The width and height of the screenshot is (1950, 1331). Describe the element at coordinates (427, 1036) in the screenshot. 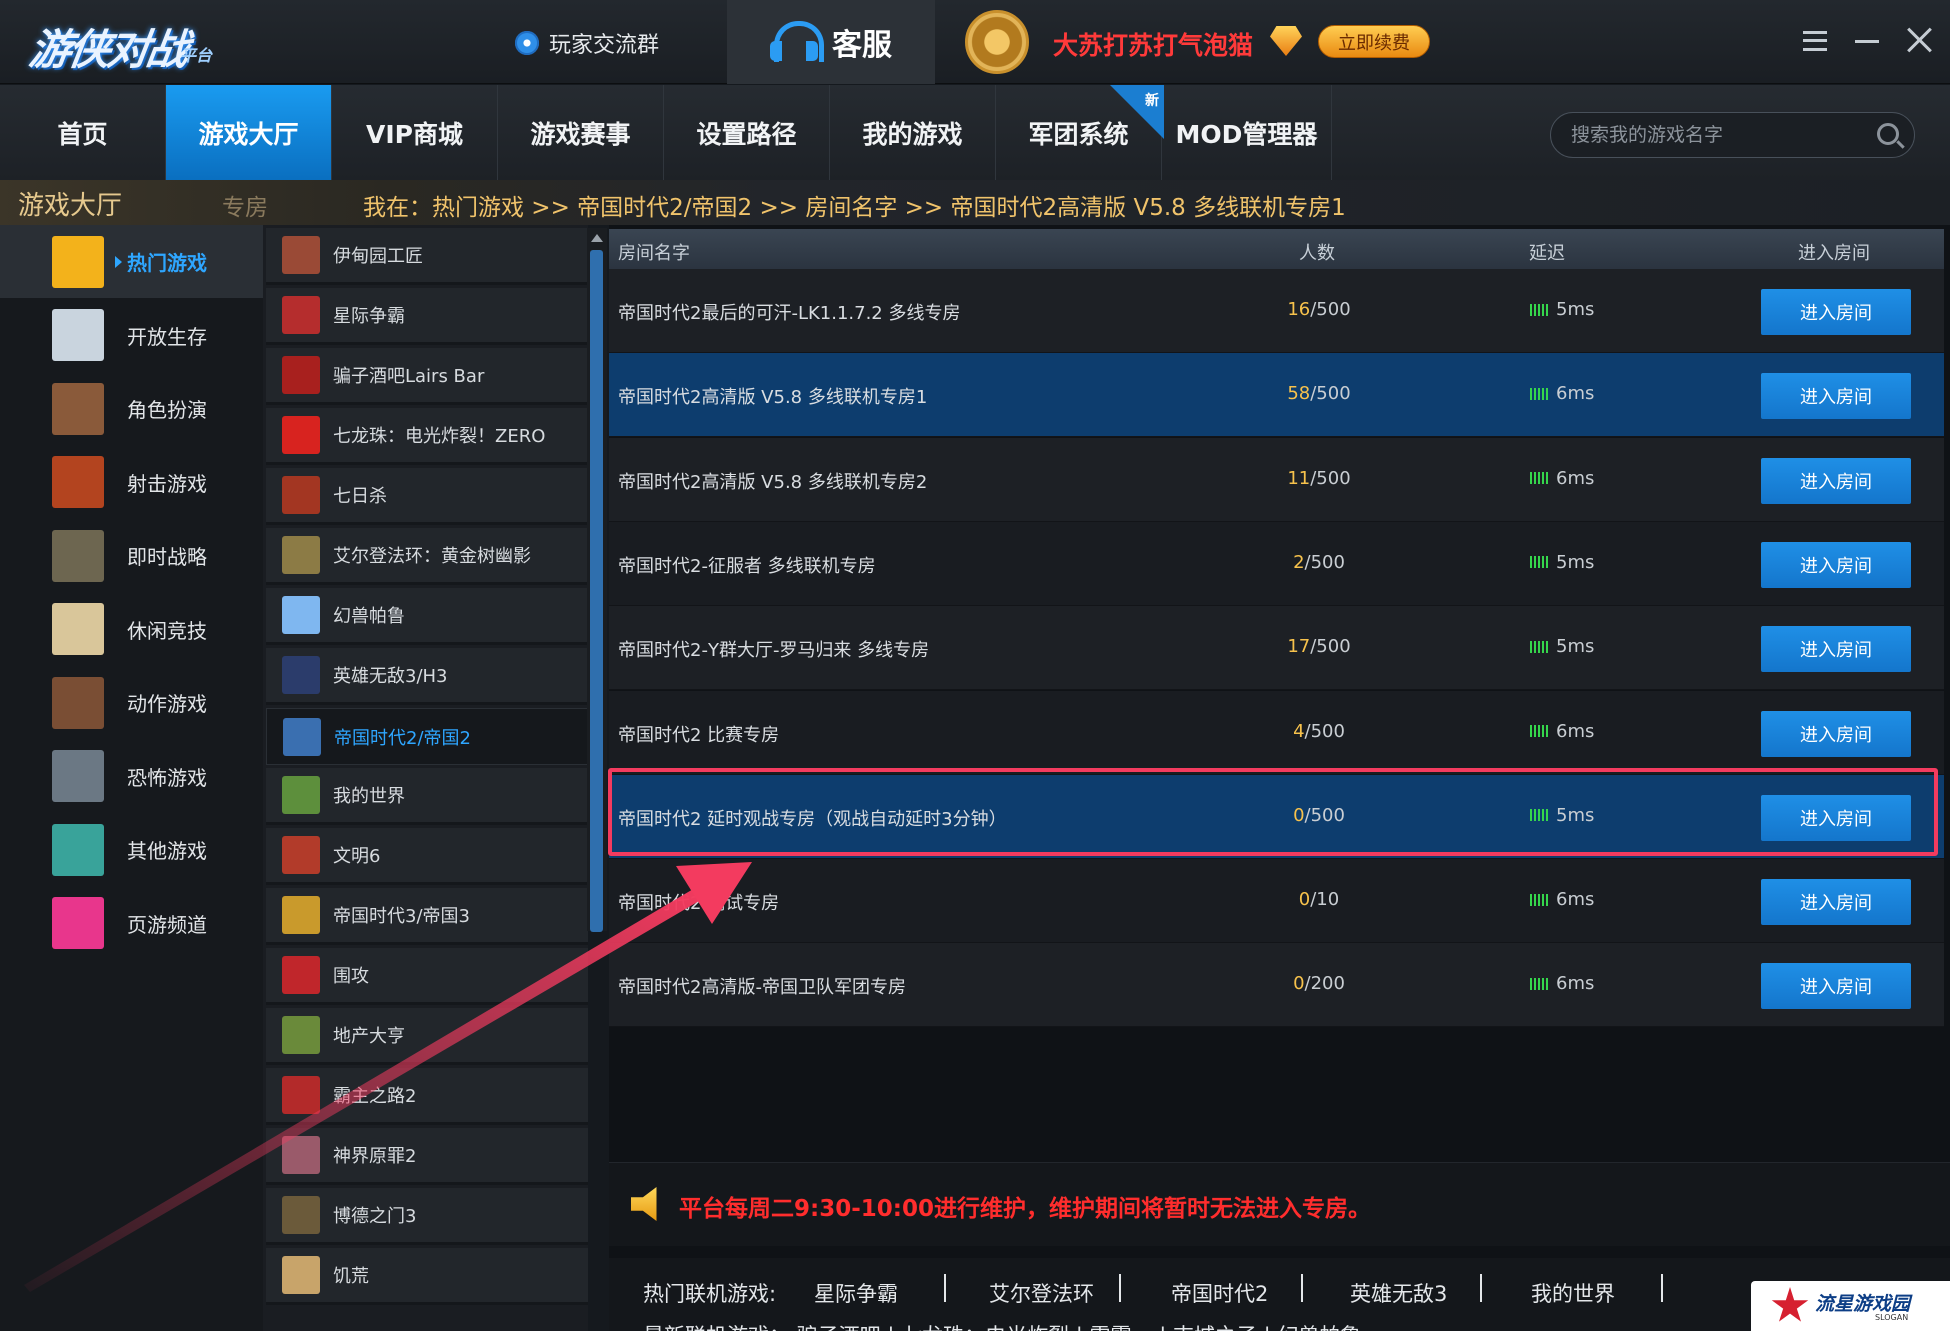

I see `game-list-item: 地产大亨` at that location.